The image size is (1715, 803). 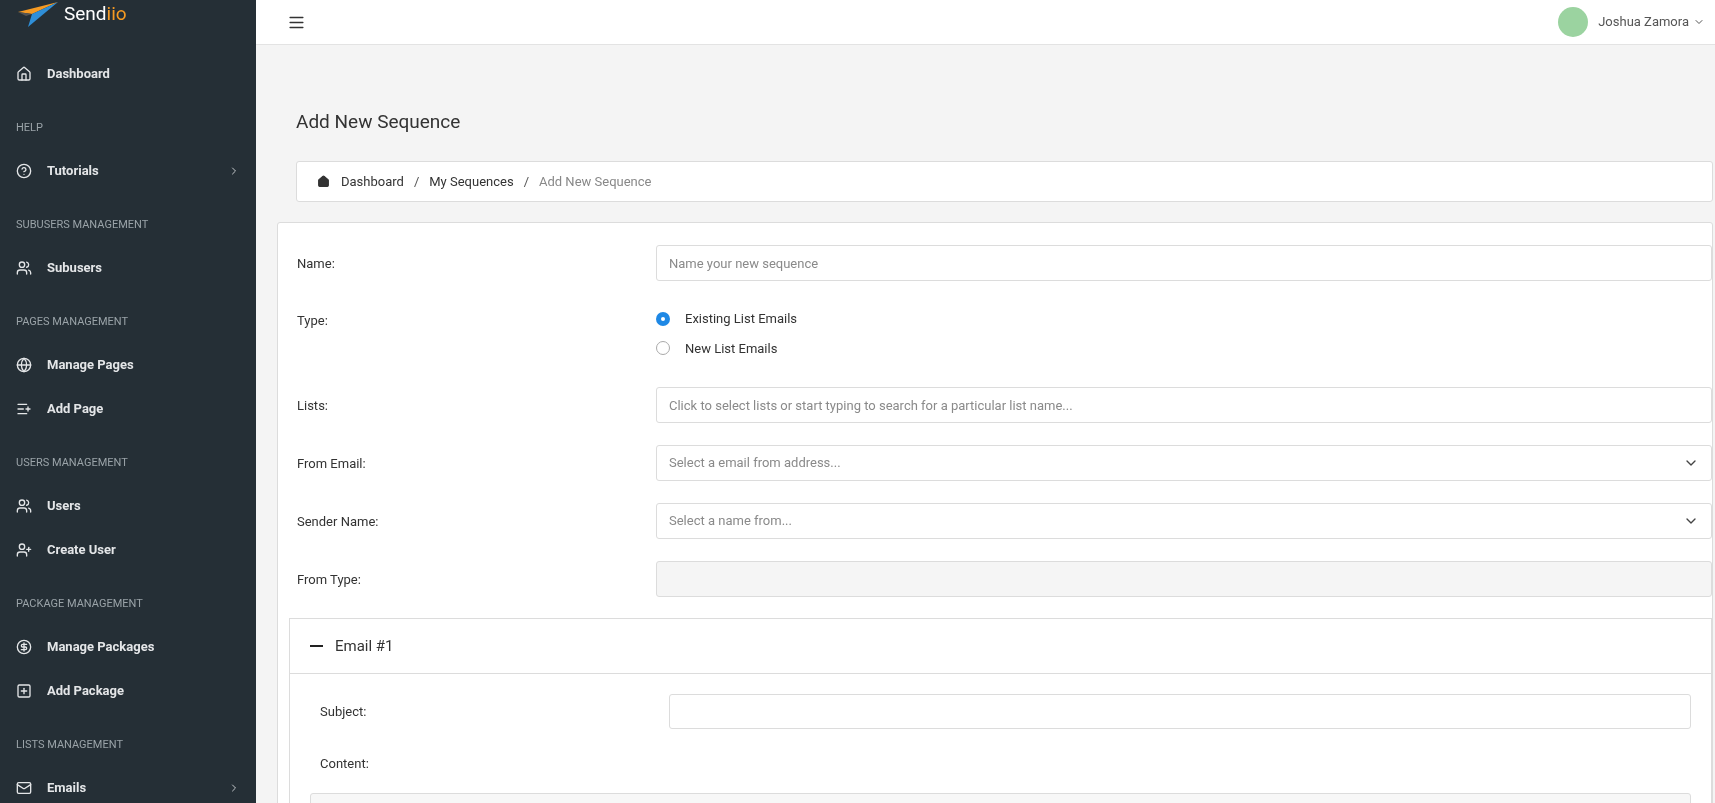 I want to click on field-label: Content:, so click(x=344, y=764).